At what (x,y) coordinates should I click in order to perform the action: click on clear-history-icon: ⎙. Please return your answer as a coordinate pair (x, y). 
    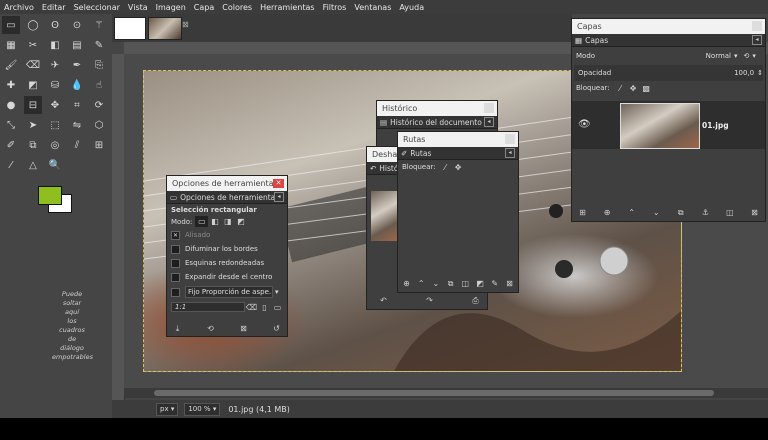
    Looking at the image, I should click on (475, 300).